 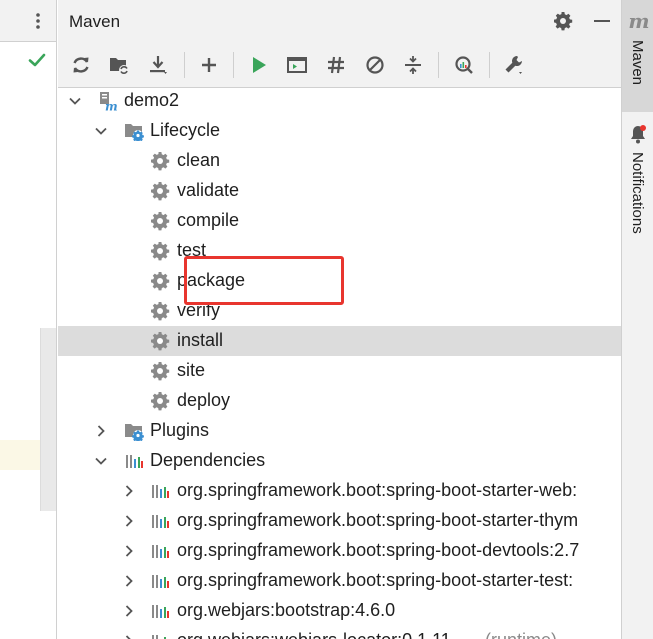 What do you see at coordinates (639, 21) in the screenshot?
I see `maven-m-icon: m` at bounding box center [639, 21].